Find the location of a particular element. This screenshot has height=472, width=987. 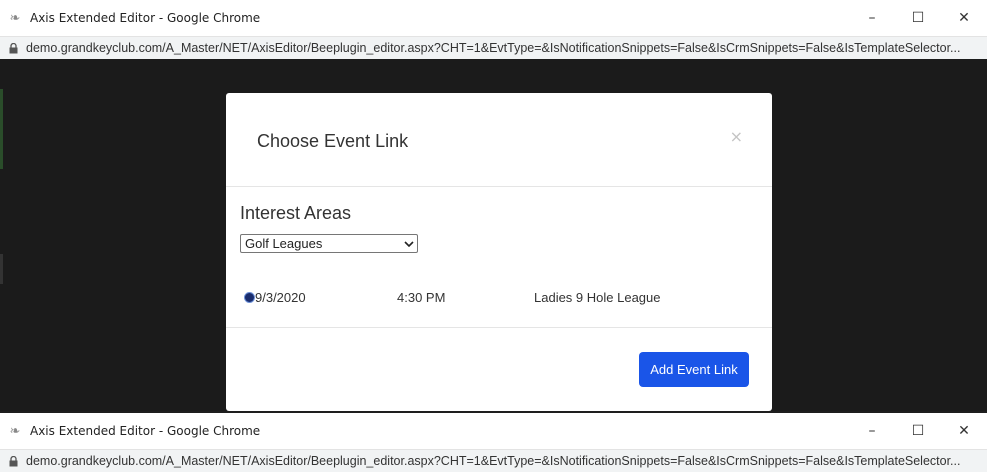

chevron-down-icon is located at coordinates (409, 243).